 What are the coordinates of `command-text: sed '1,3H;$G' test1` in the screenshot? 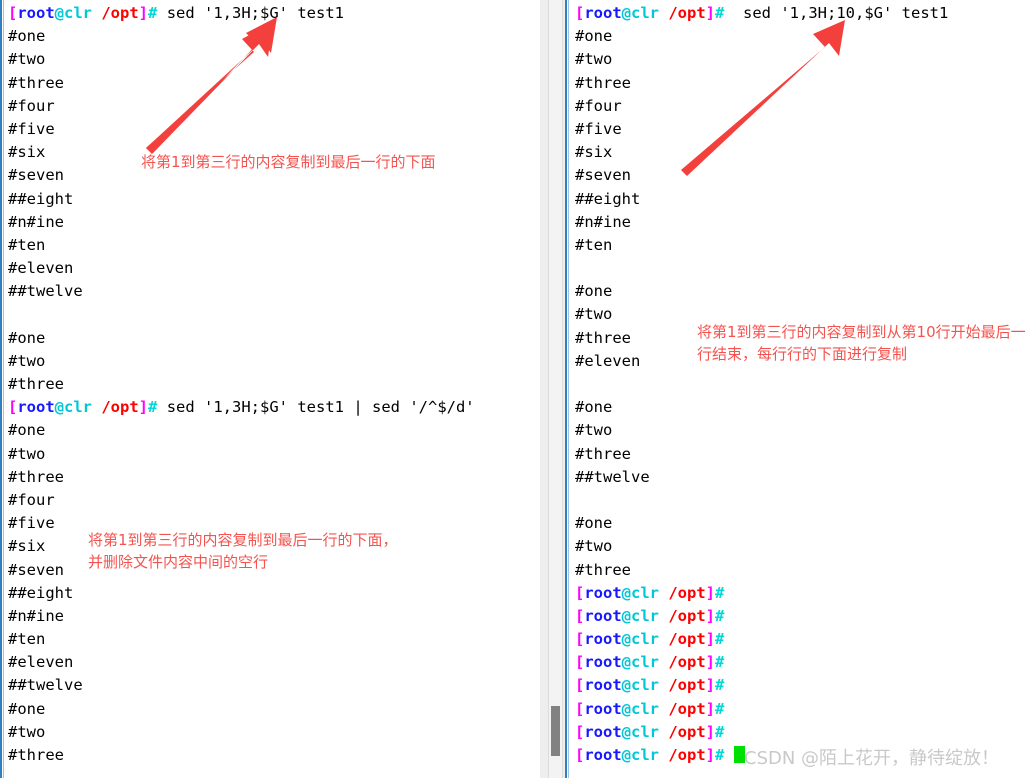 It's located at (250, 13).